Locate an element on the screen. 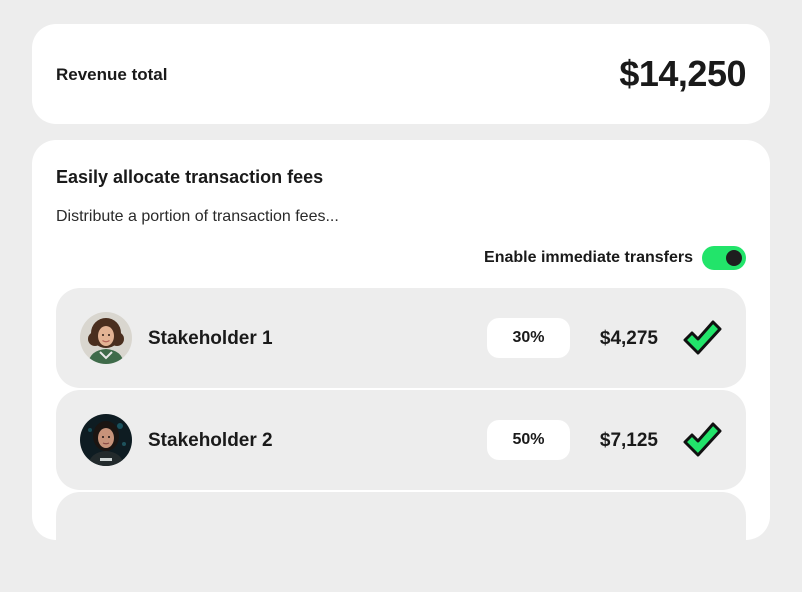 The height and width of the screenshot is (592, 802). stakeholder-amount: $4,275 is located at coordinates (628, 338).